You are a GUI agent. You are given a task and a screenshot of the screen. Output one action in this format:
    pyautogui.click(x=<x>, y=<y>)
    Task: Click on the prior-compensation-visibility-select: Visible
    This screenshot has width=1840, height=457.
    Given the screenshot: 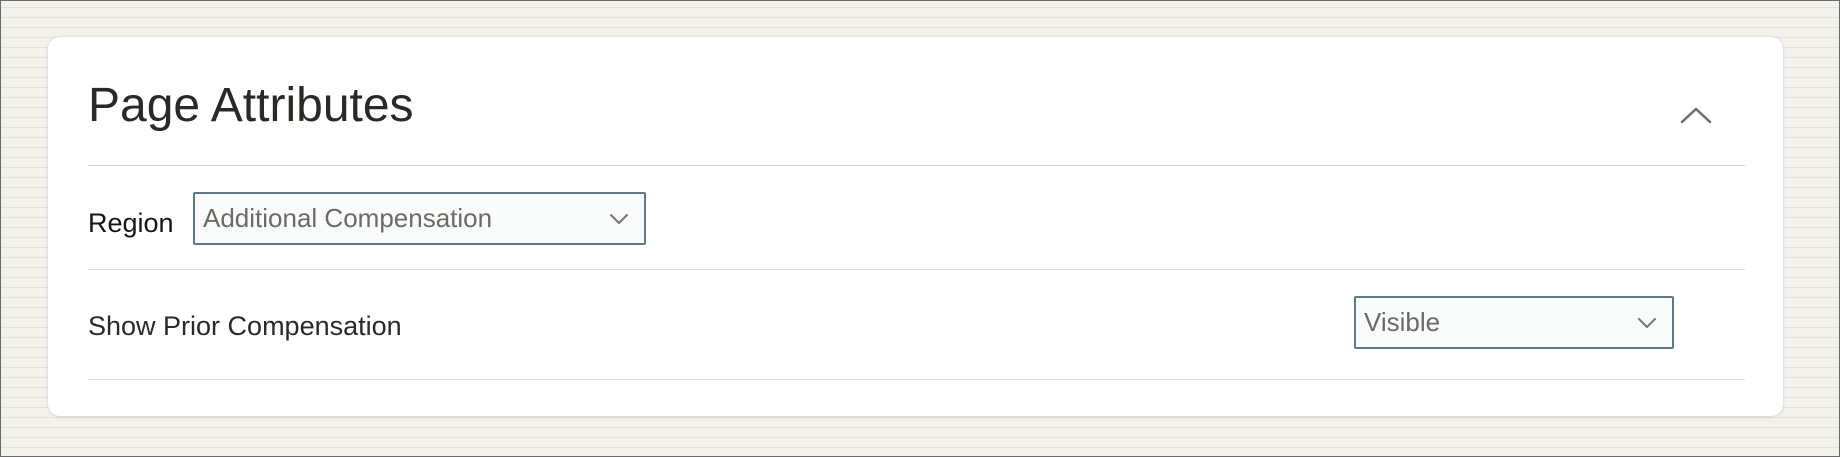 What is the action you would take?
    pyautogui.click(x=1514, y=322)
    